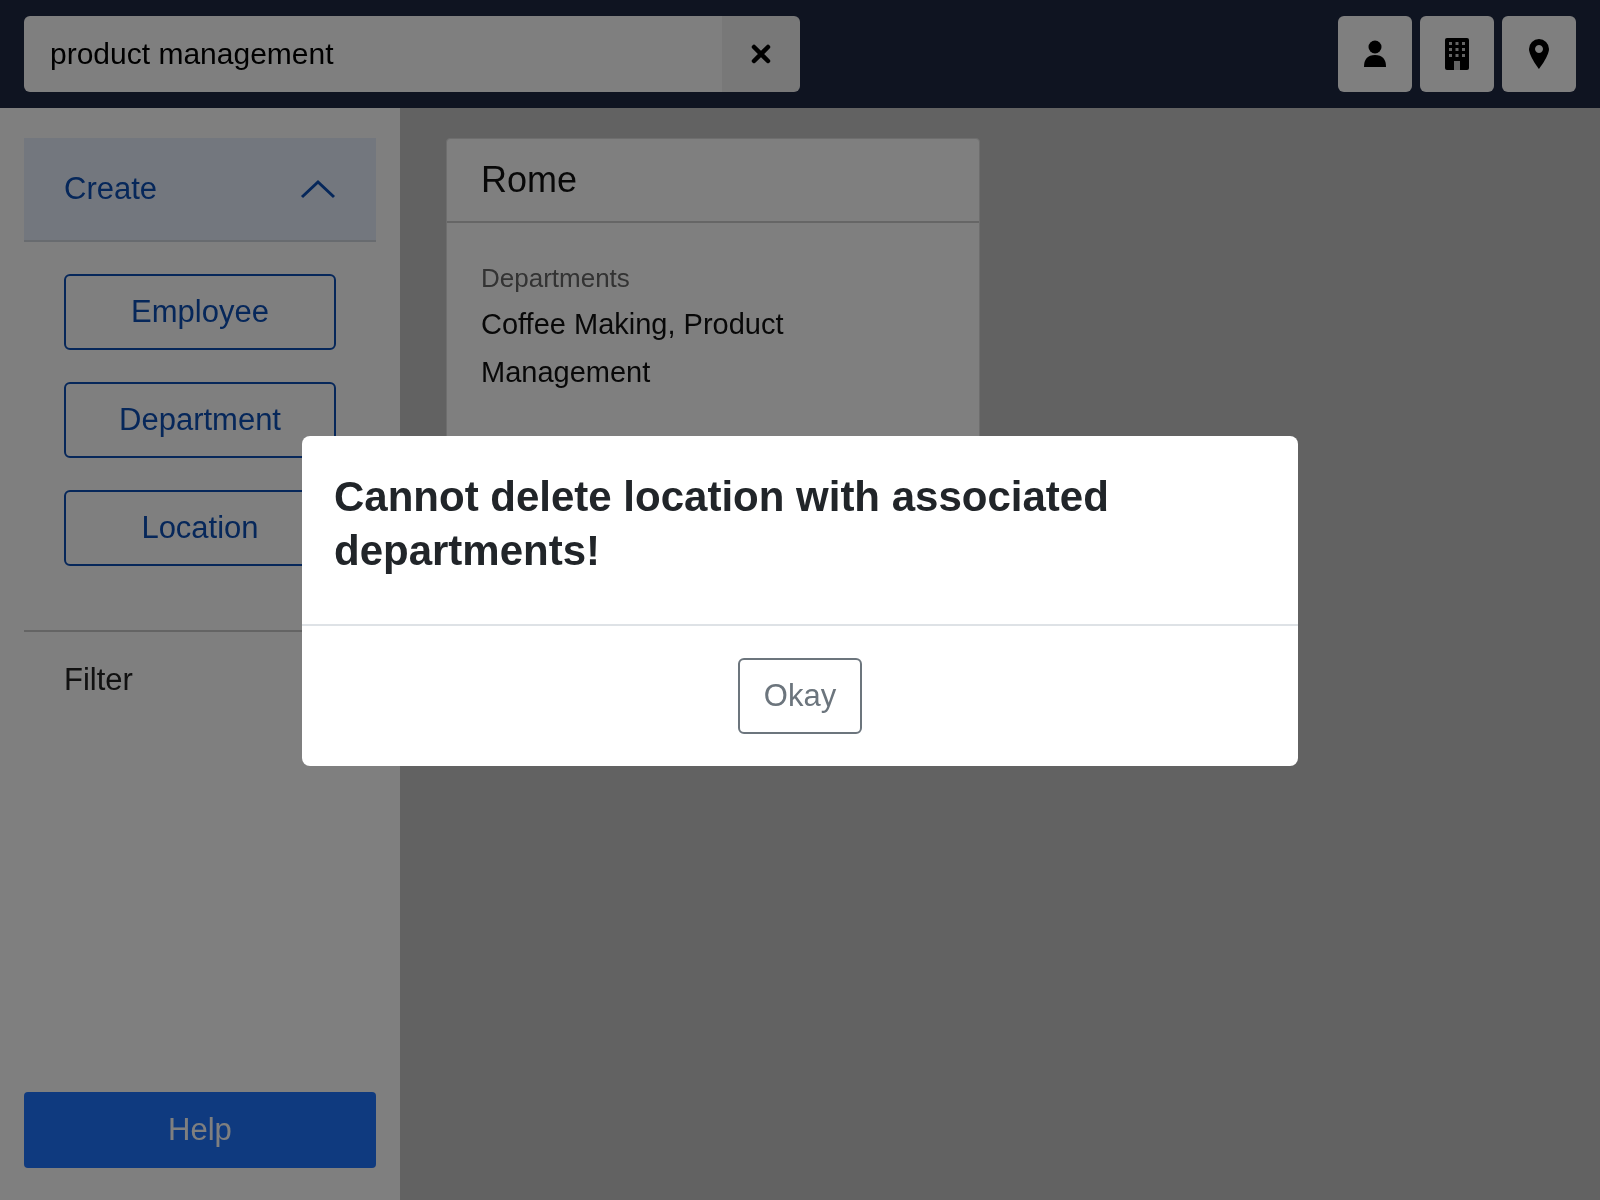 The height and width of the screenshot is (1200, 1600). What do you see at coordinates (373, 54) in the screenshot?
I see `search-field: product management` at bounding box center [373, 54].